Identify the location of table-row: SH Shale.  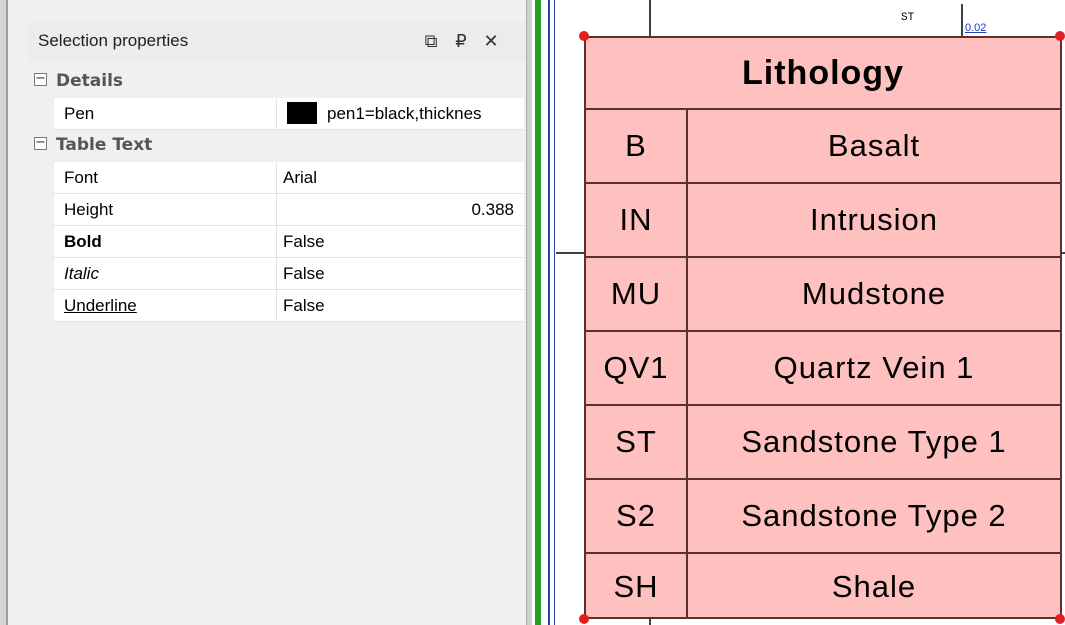
(823, 586).